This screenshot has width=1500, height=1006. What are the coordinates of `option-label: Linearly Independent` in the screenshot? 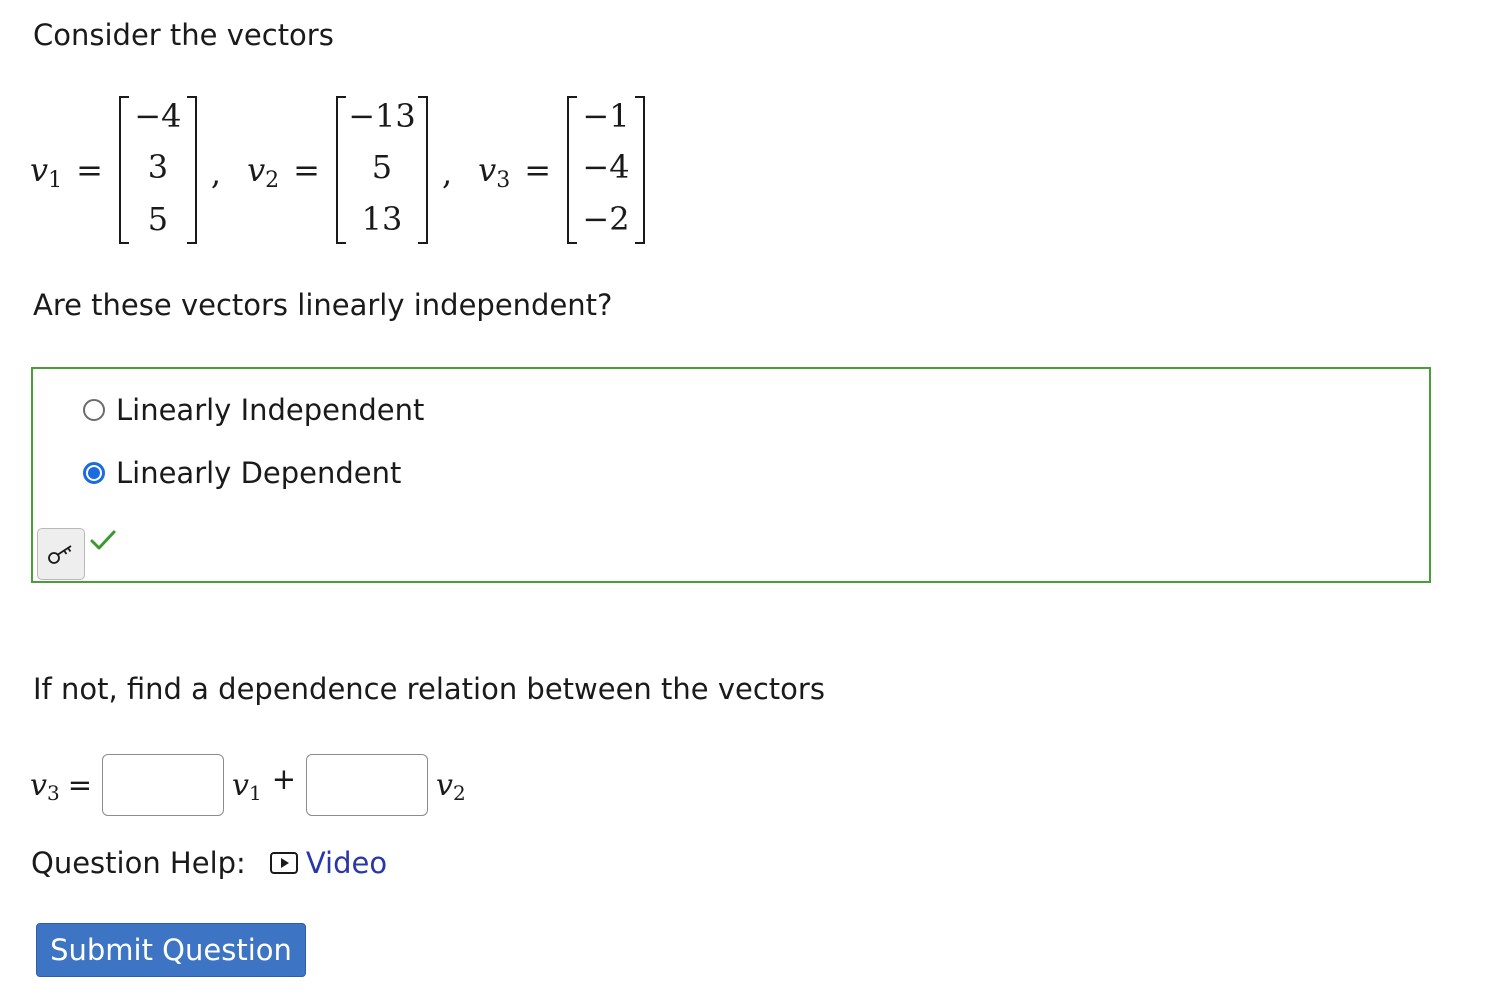 It's located at (270, 410).